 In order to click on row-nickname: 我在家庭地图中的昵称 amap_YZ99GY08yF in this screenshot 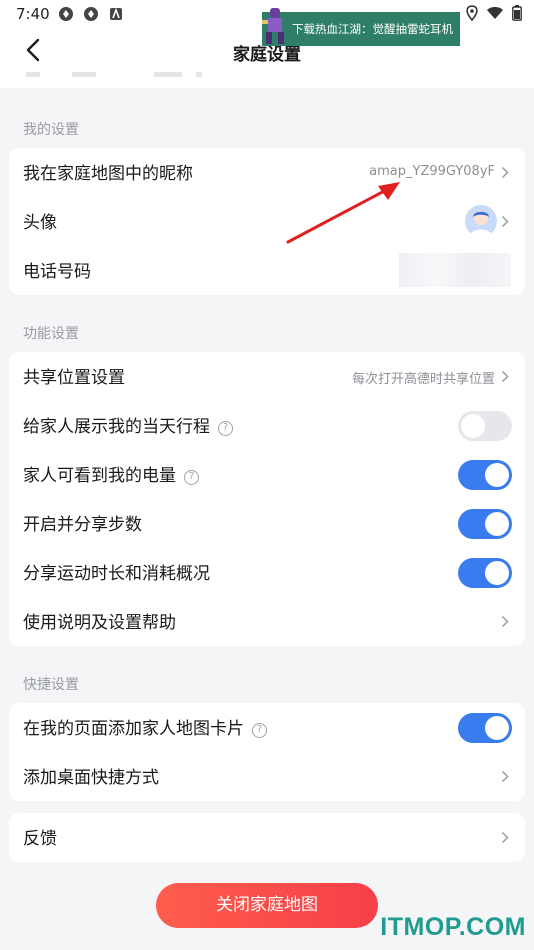, I will do `click(267, 172)`.